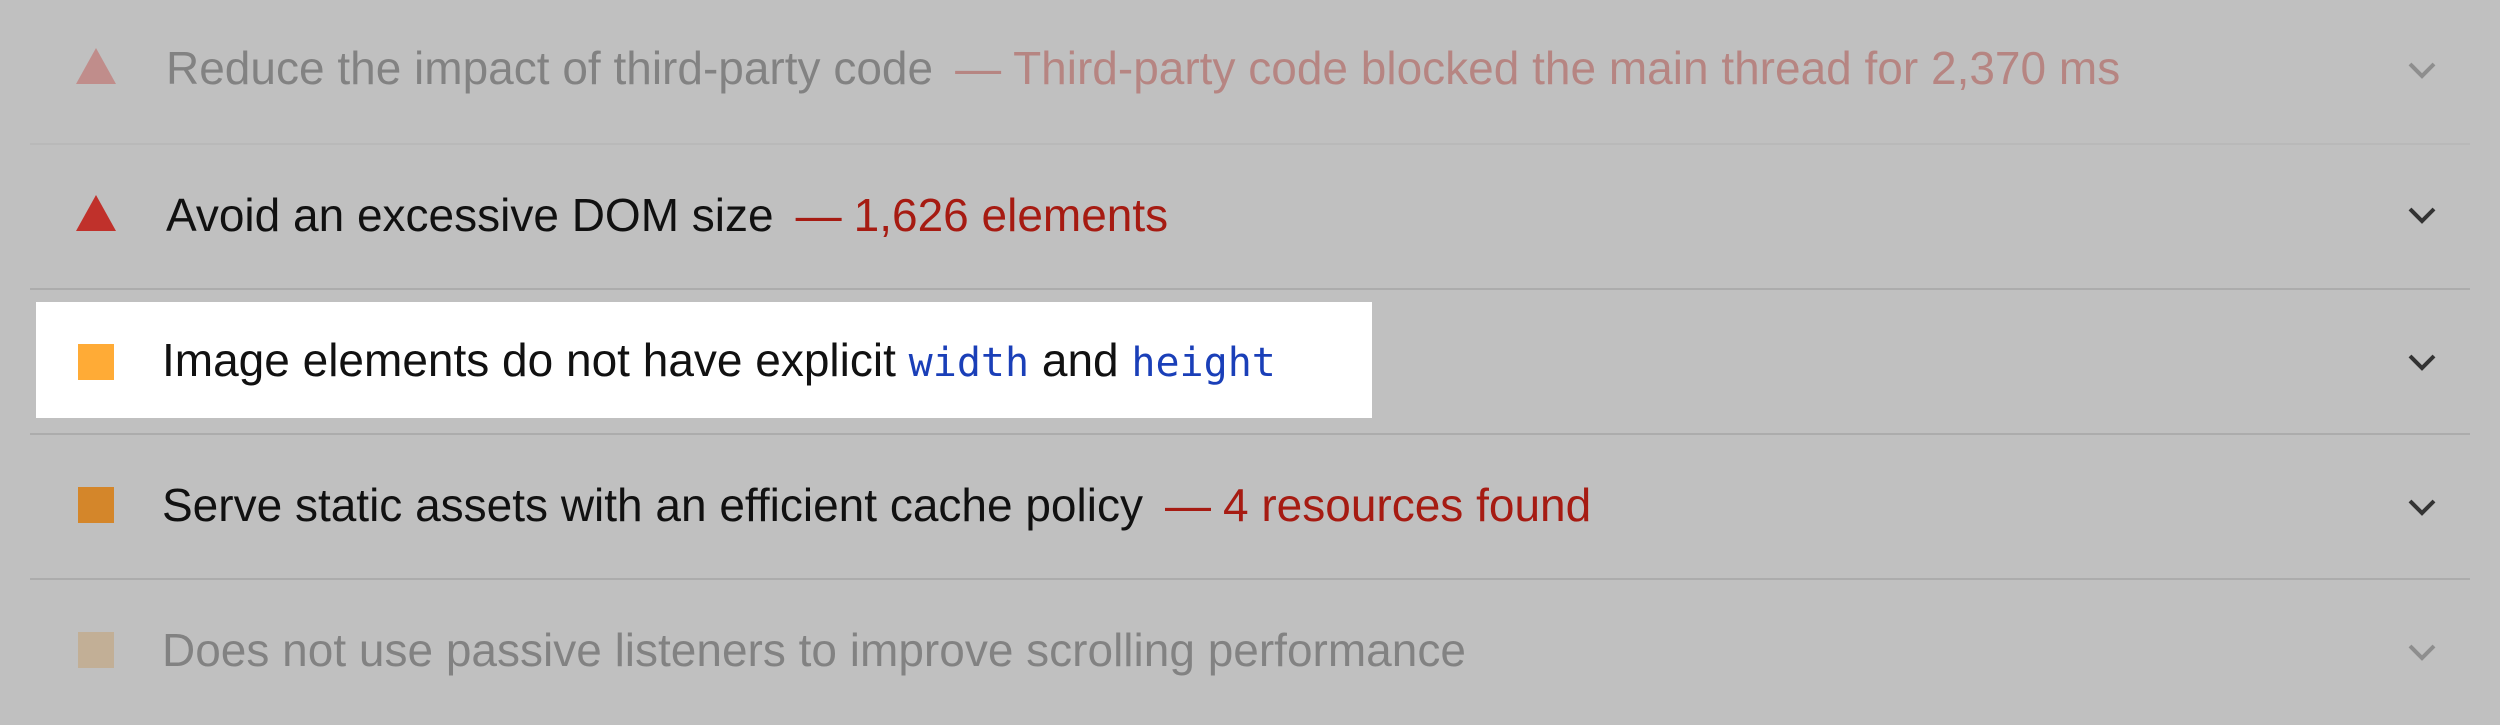 Image resolution: width=2500 pixels, height=725 pixels. Describe the element at coordinates (529, 360) in the screenshot. I see `audit-title-prefix: Image elements do not have explicit` at that location.